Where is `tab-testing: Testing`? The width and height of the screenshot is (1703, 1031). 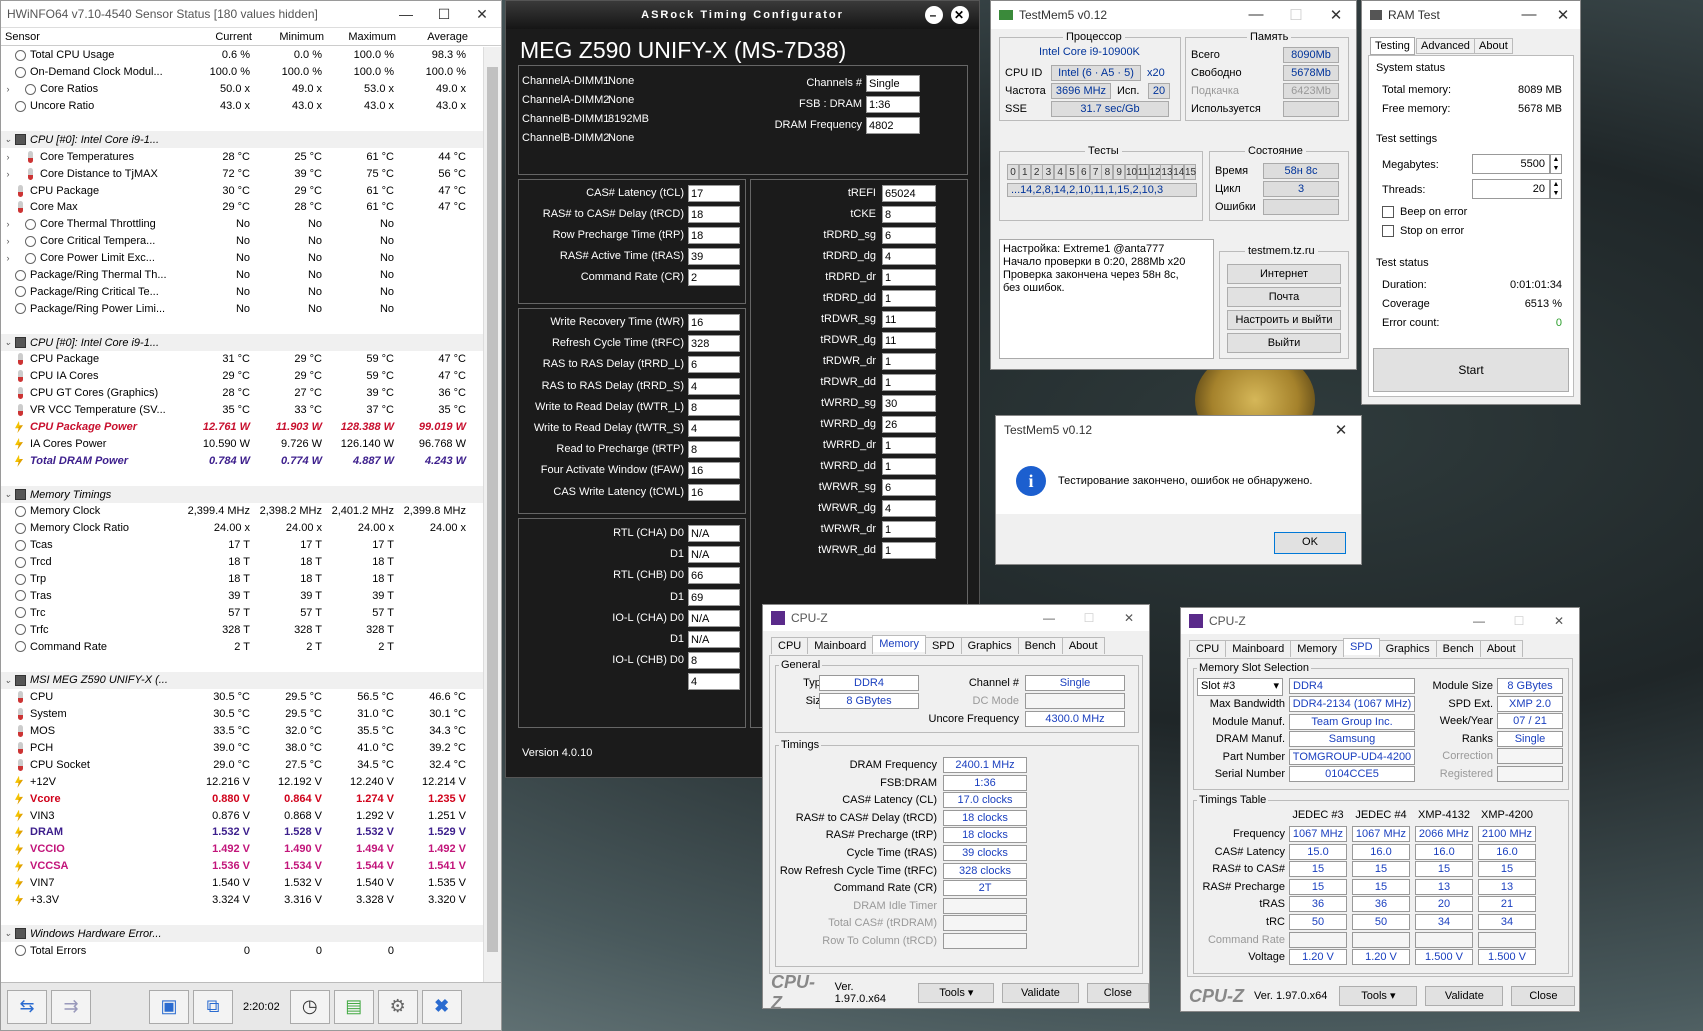
tab-testing: Testing is located at coordinates (1392, 46).